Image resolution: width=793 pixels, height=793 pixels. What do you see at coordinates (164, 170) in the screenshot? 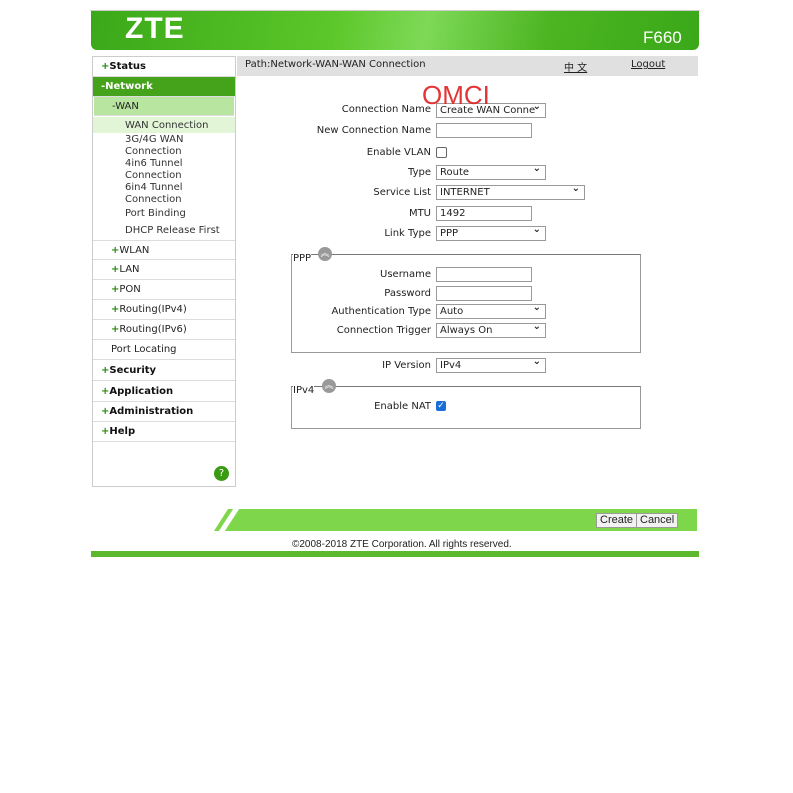
I see `sidebar-item-4in6-tunnel: 4in6 Tunnel Connection` at bounding box center [164, 170].